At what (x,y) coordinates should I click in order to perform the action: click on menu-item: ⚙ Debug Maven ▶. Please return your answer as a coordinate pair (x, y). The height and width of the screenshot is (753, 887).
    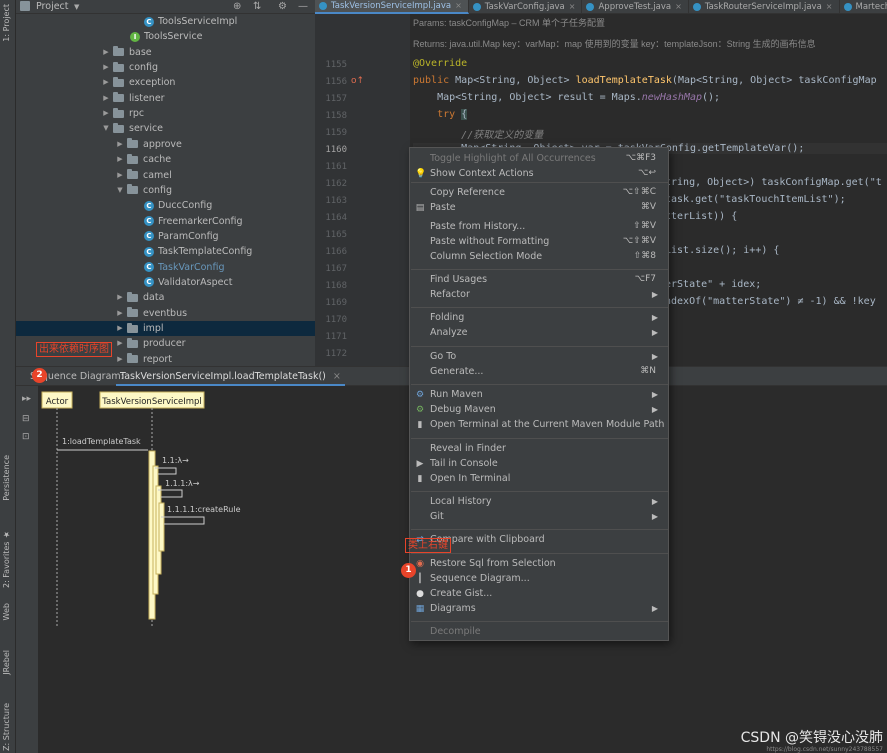
    Looking at the image, I should click on (539, 409).